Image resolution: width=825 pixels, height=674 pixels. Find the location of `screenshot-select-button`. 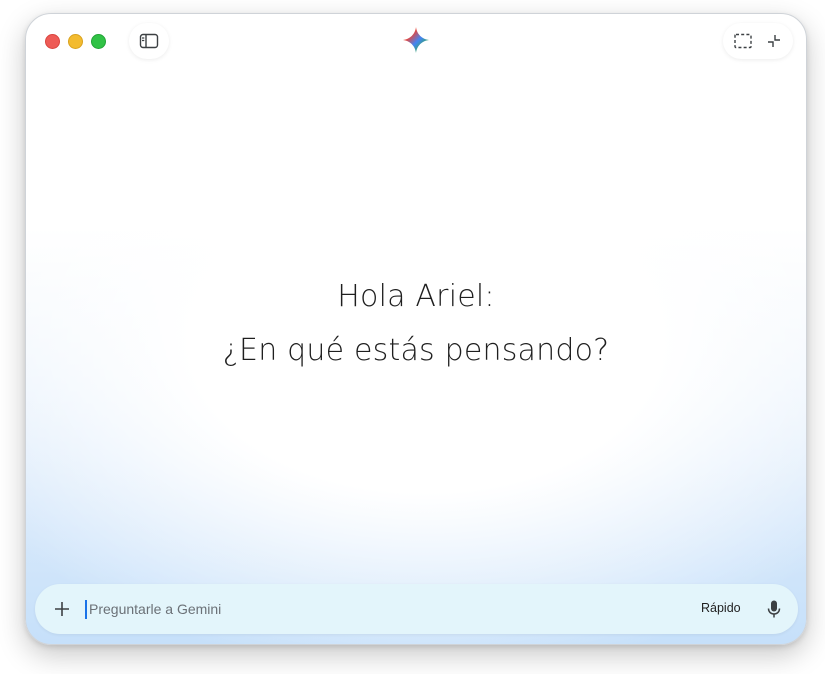

screenshot-select-button is located at coordinates (743, 41).